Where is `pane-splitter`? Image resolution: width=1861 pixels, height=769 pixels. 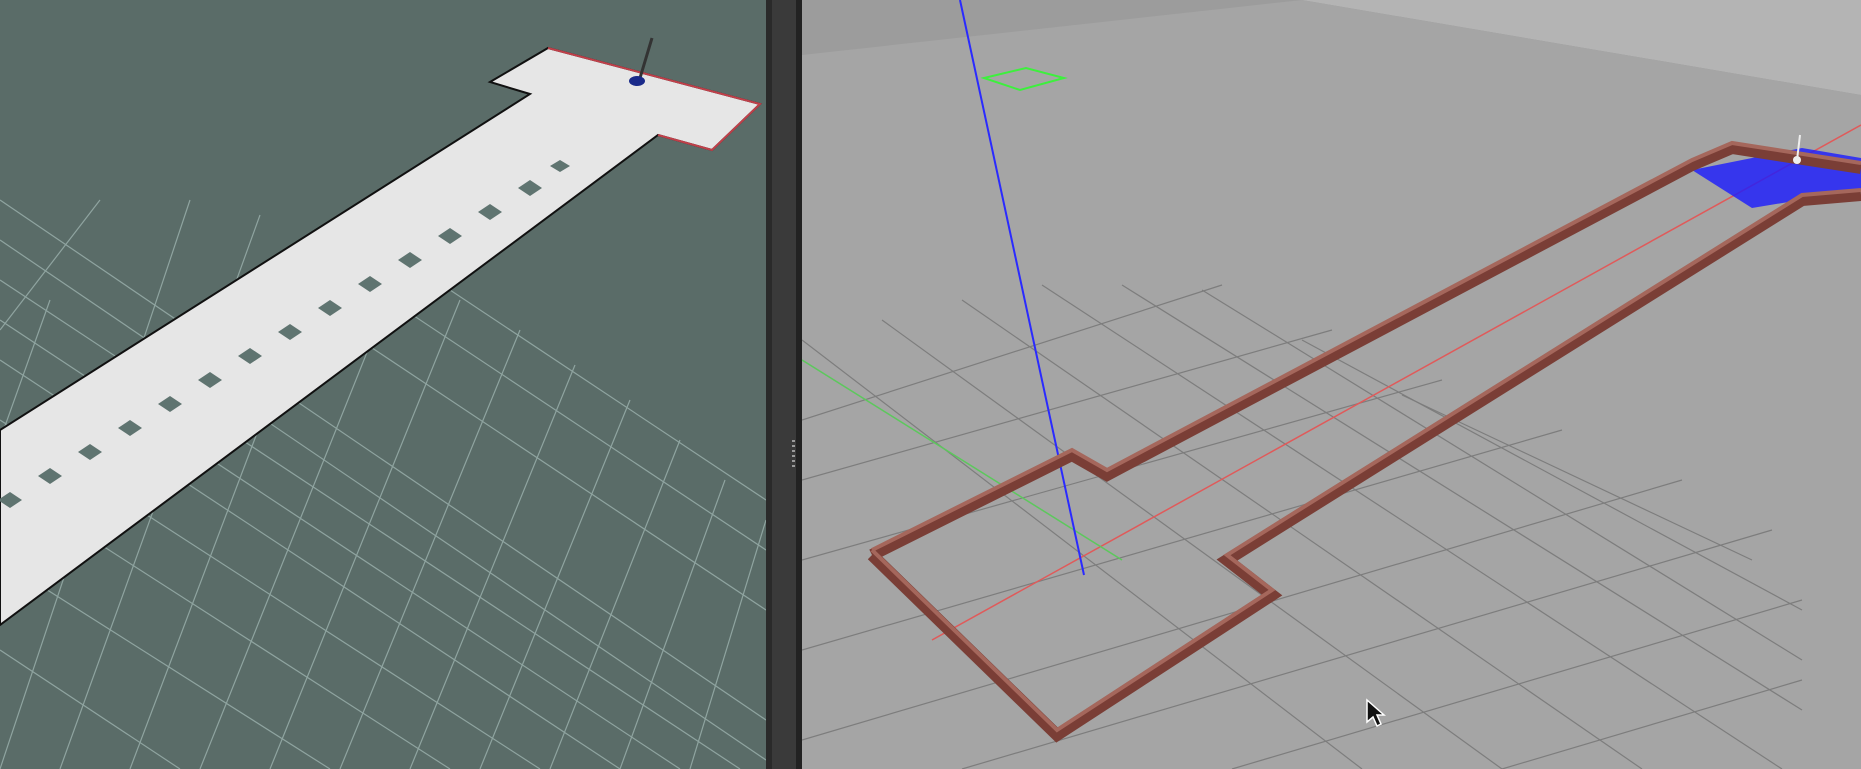 pane-splitter is located at coordinates (784, 384).